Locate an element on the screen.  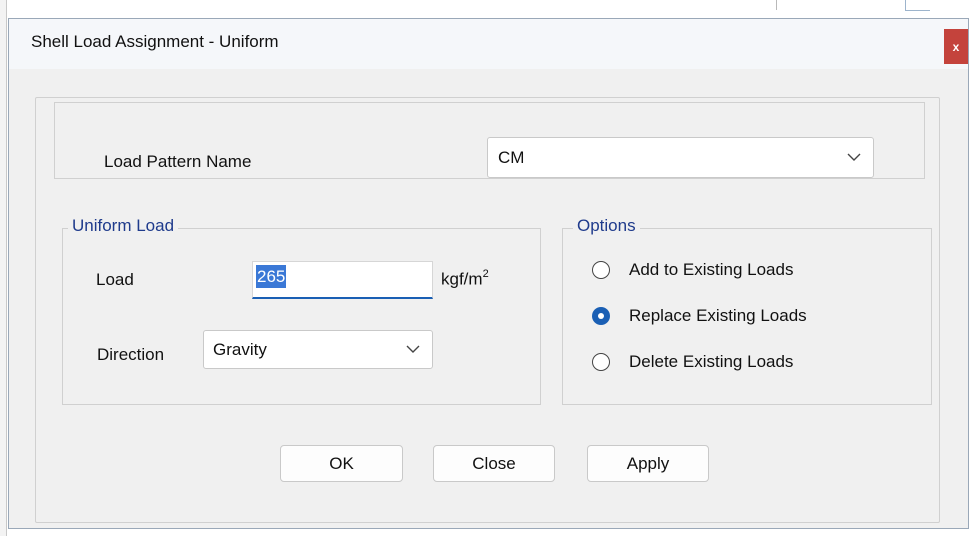
uniform-load-legend: Uniform Load is located at coordinates (123, 226).